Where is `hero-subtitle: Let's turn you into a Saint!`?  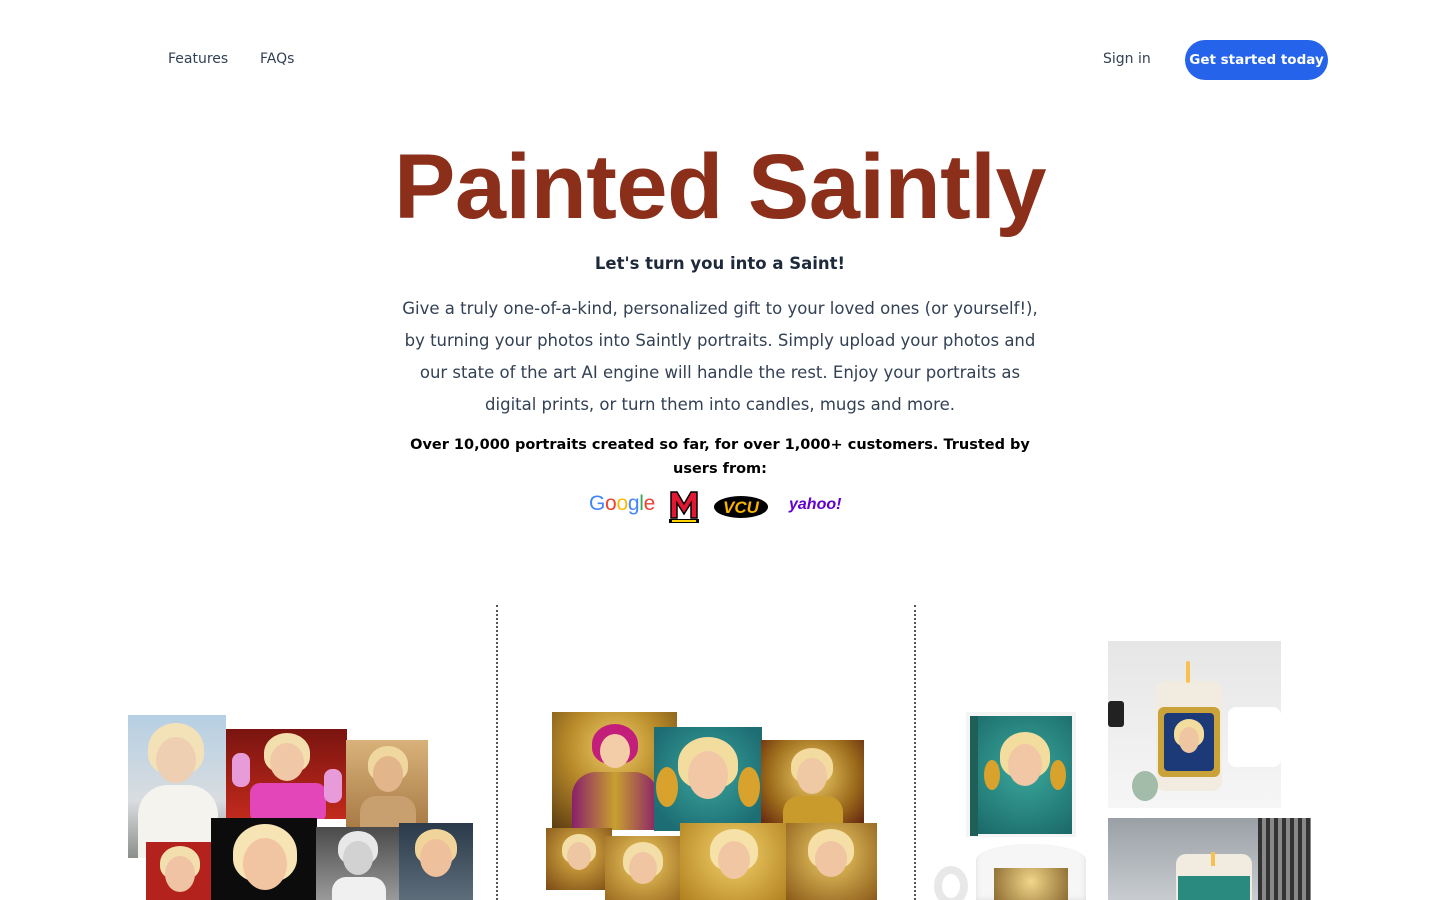
hero-subtitle: Let's turn you into a Saint! is located at coordinates (720, 263).